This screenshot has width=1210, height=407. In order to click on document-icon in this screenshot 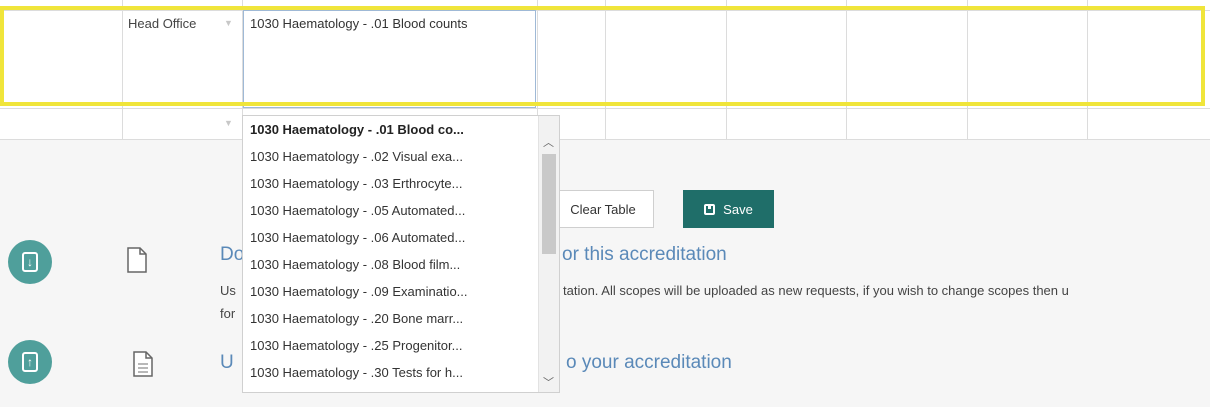, I will do `click(143, 364)`.